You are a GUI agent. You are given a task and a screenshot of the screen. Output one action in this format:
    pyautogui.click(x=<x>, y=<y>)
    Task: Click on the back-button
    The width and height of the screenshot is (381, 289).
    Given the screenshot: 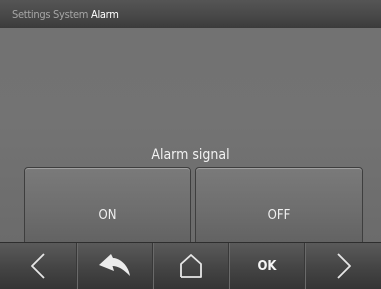 What is the action you would take?
    pyautogui.click(x=114, y=266)
    